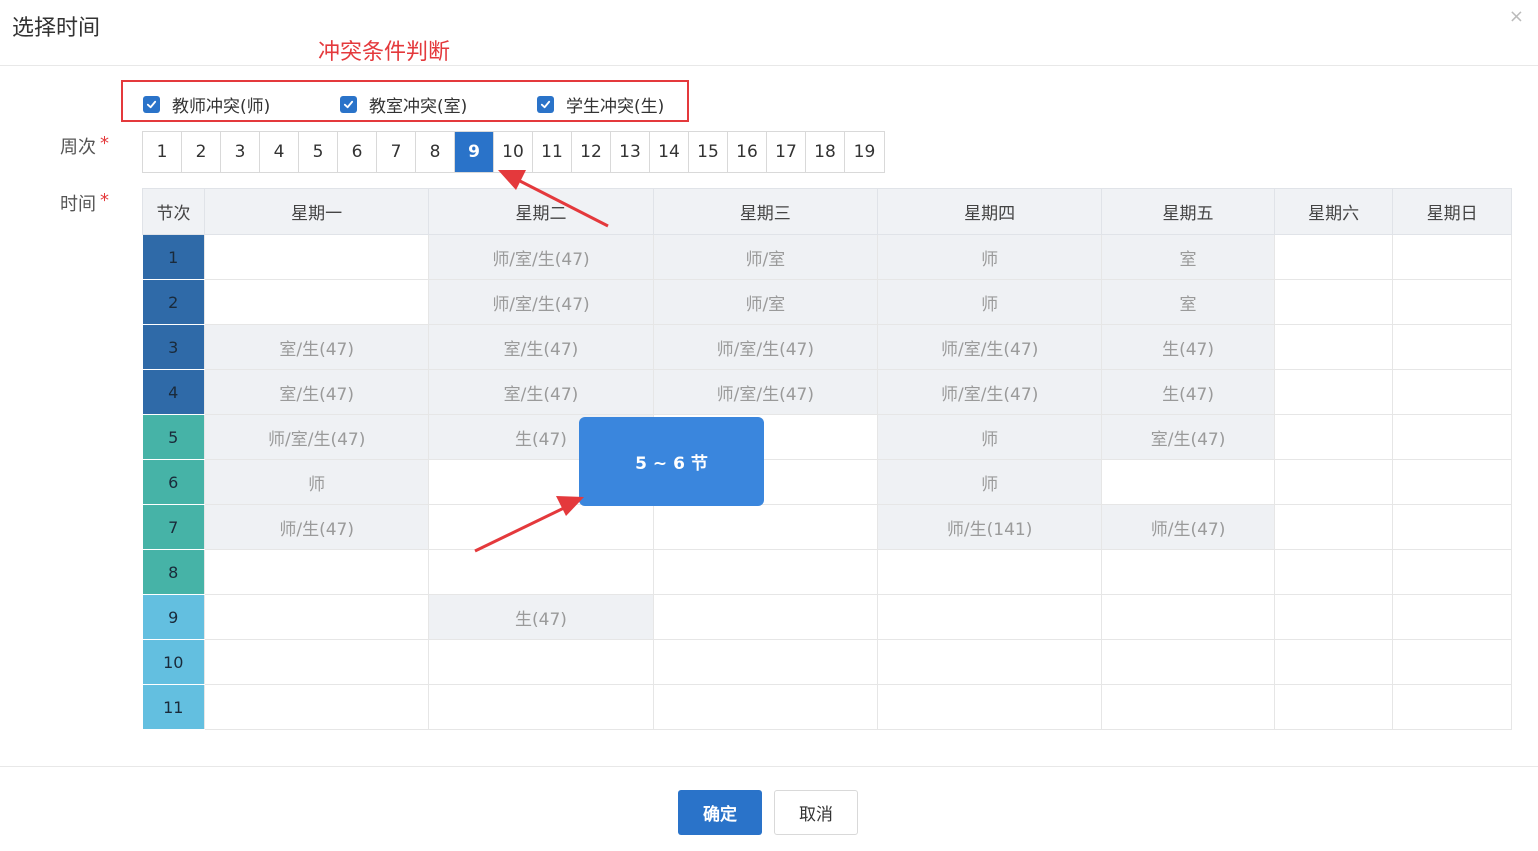 Image resolution: width=1538 pixels, height=851 pixels. What do you see at coordinates (825, 152) in the screenshot?
I see `week-item-18: 18` at bounding box center [825, 152].